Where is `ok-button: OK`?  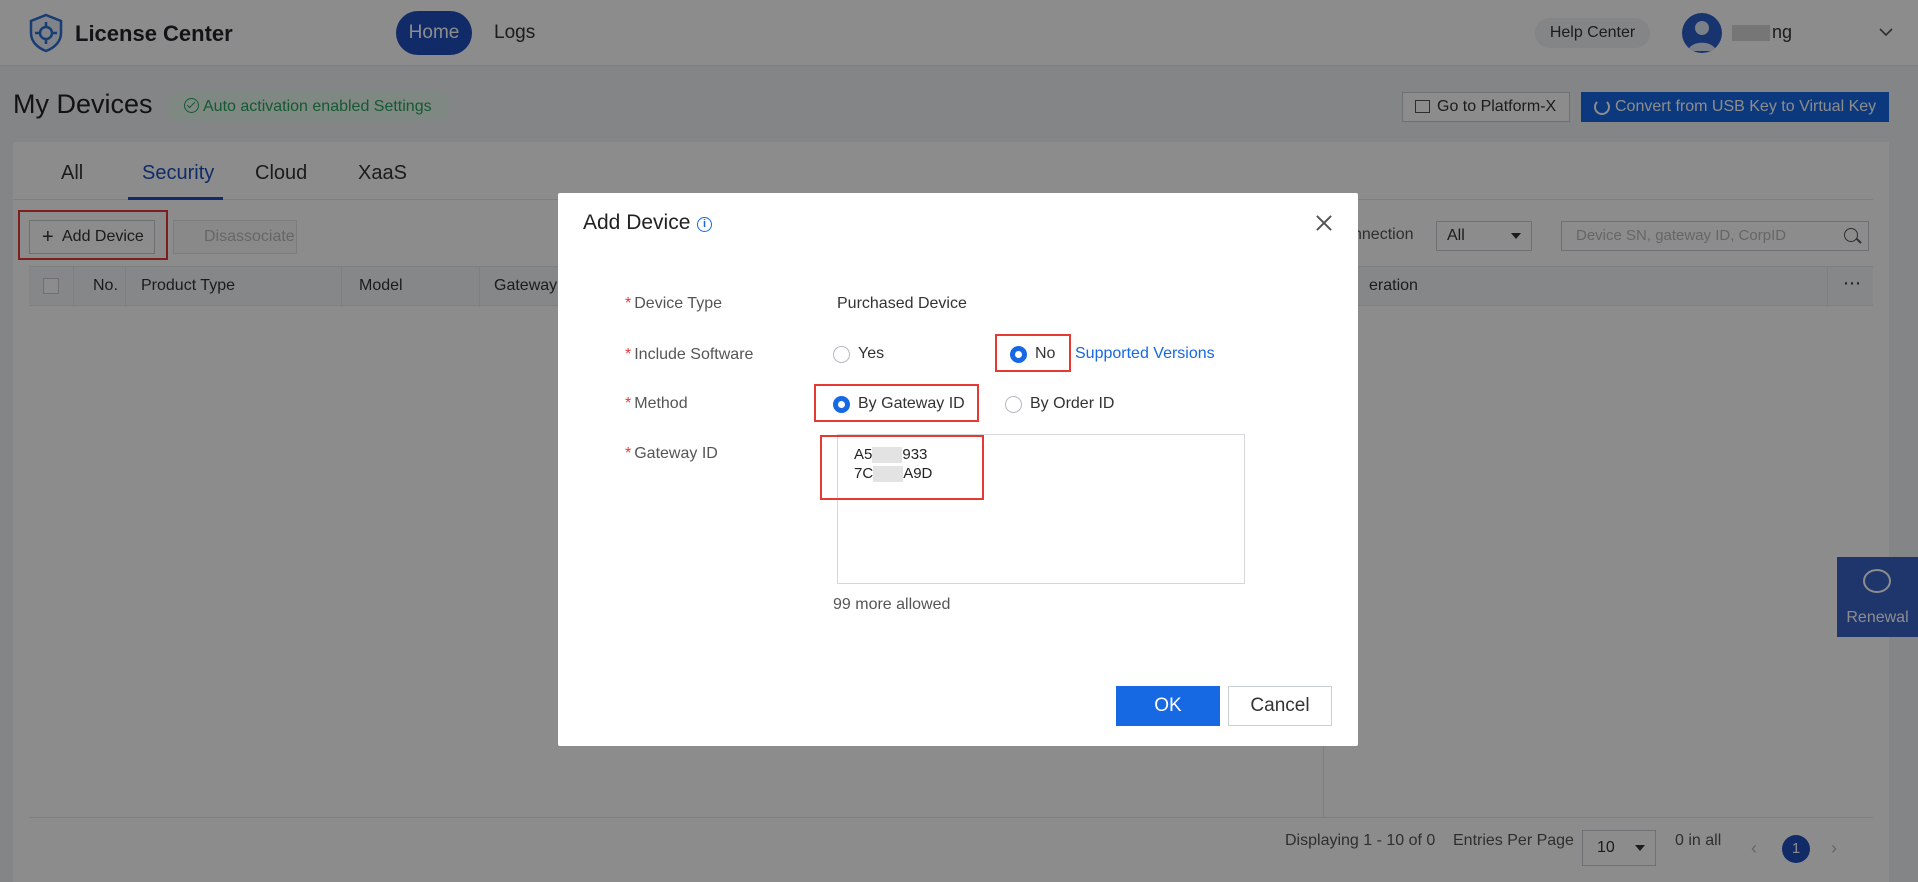
ok-button: OK is located at coordinates (1168, 706).